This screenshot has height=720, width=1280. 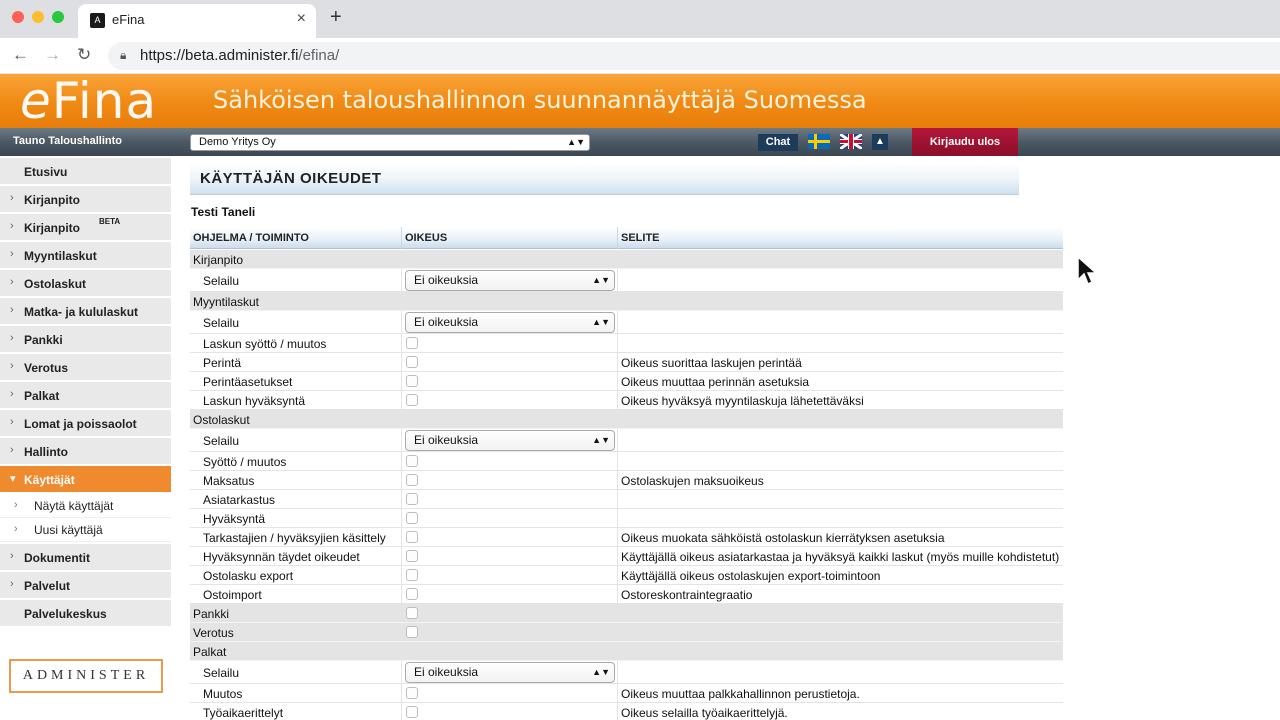 What do you see at coordinates (52, 55) in the screenshot?
I see `forward-arrow-icon: →` at bounding box center [52, 55].